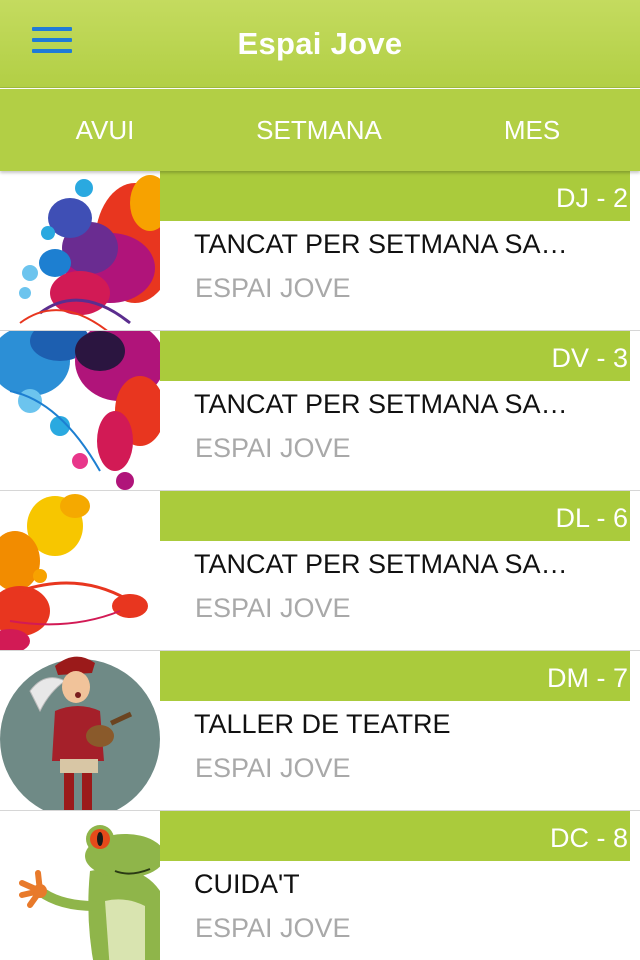 The height and width of the screenshot is (960, 640). Describe the element at coordinates (322, 724) in the screenshot. I see `event-title: TALLER DE TEATRE` at that location.